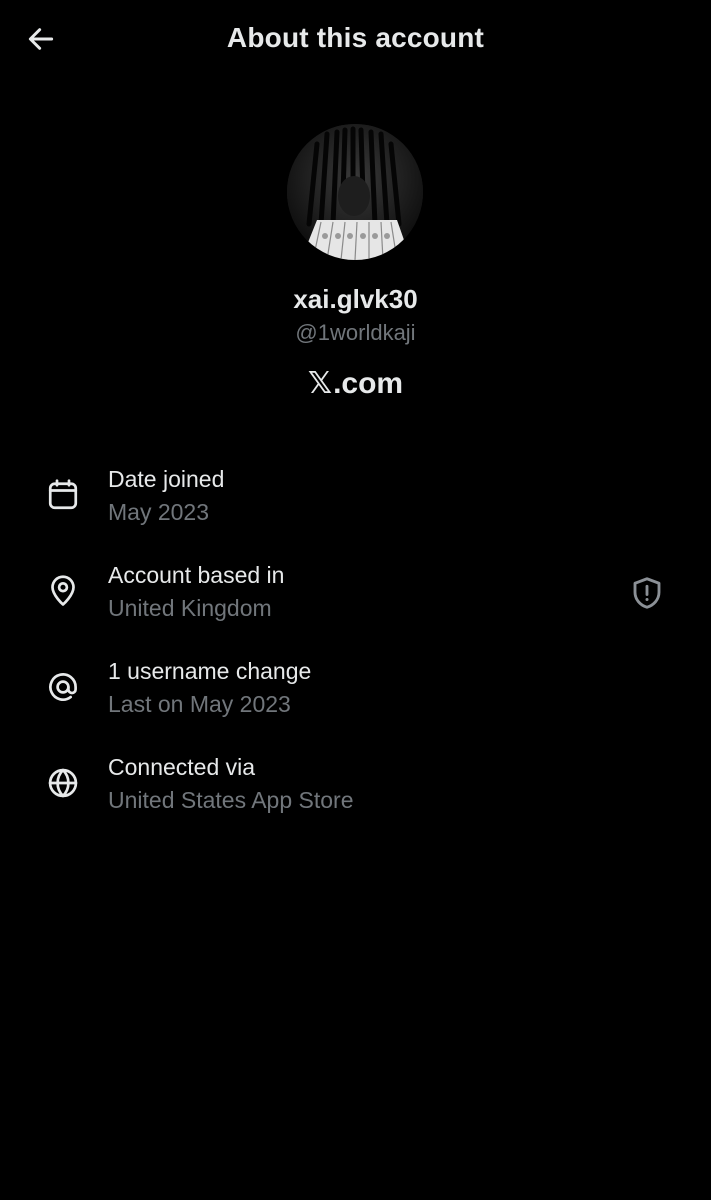 The image size is (711, 1200). Describe the element at coordinates (355, 299) in the screenshot. I see `display-name: xai.glvk30` at that location.